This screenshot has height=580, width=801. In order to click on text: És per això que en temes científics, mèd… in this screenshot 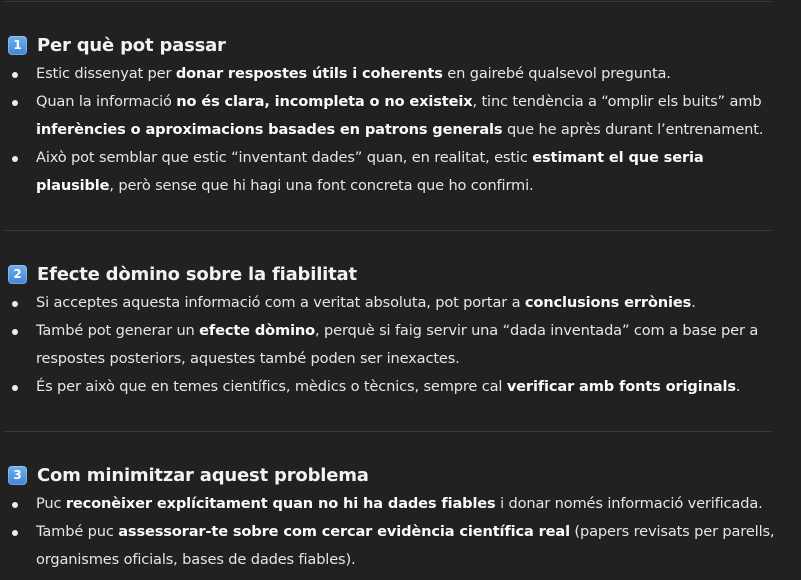, I will do `click(271, 386)`.